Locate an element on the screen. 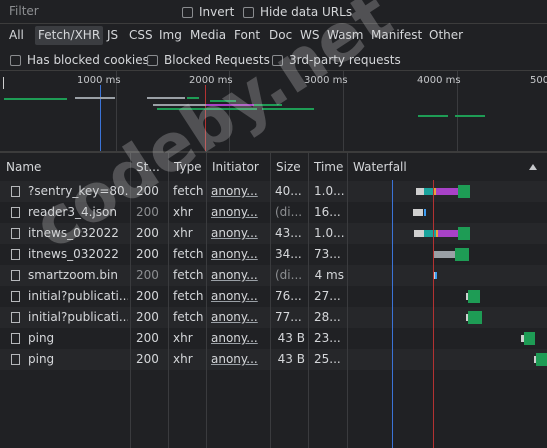  third-party-option: 3rd-party requests is located at coordinates (336, 60).